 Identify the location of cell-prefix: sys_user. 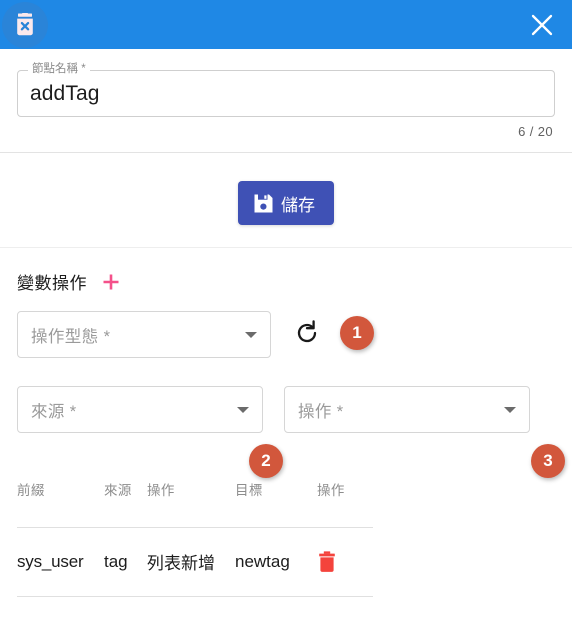
(50, 561).